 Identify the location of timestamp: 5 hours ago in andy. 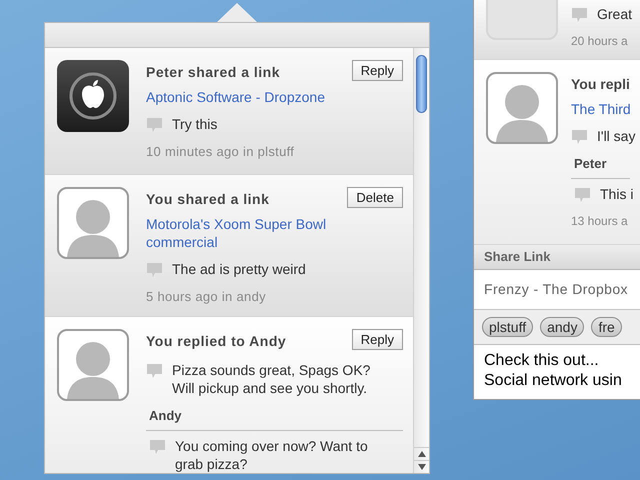
(206, 297).